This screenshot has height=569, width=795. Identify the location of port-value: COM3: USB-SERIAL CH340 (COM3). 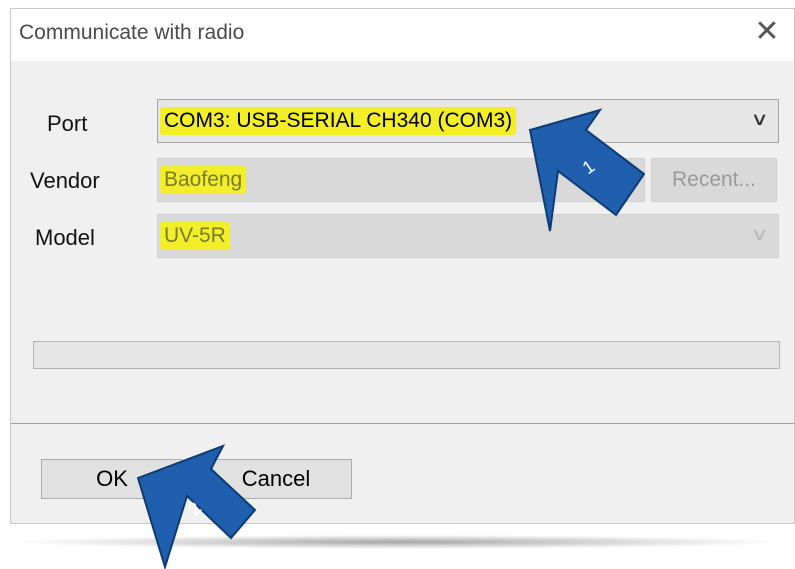
(338, 121).